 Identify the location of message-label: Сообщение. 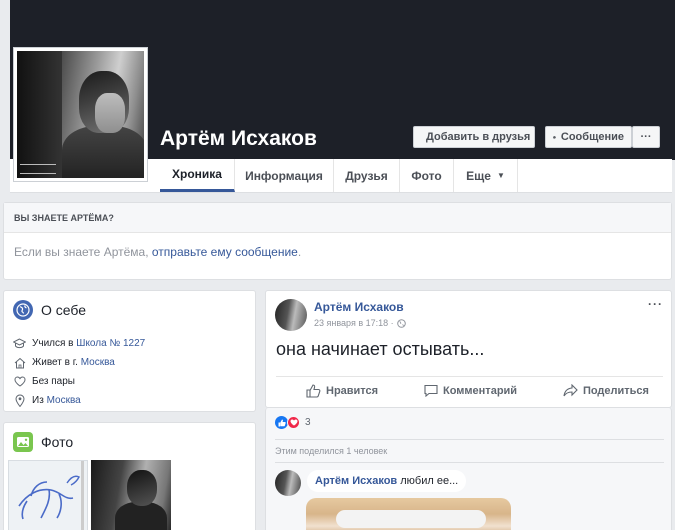
(592, 137).